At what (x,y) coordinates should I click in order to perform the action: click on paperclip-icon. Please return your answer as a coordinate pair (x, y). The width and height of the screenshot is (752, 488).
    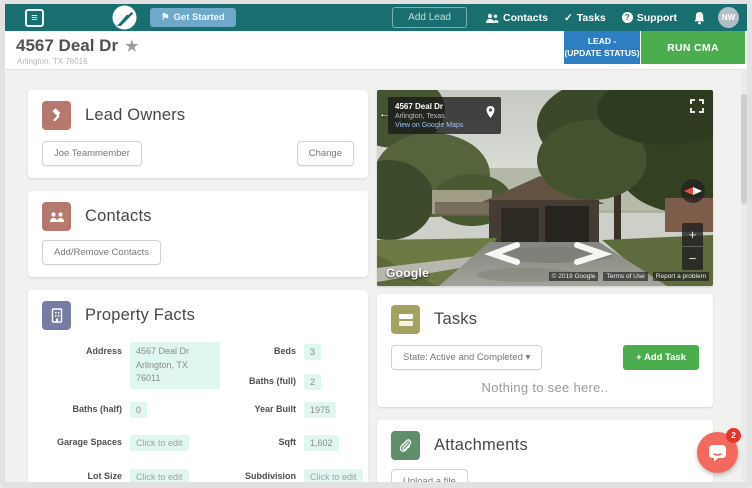
    Looking at the image, I should click on (405, 445).